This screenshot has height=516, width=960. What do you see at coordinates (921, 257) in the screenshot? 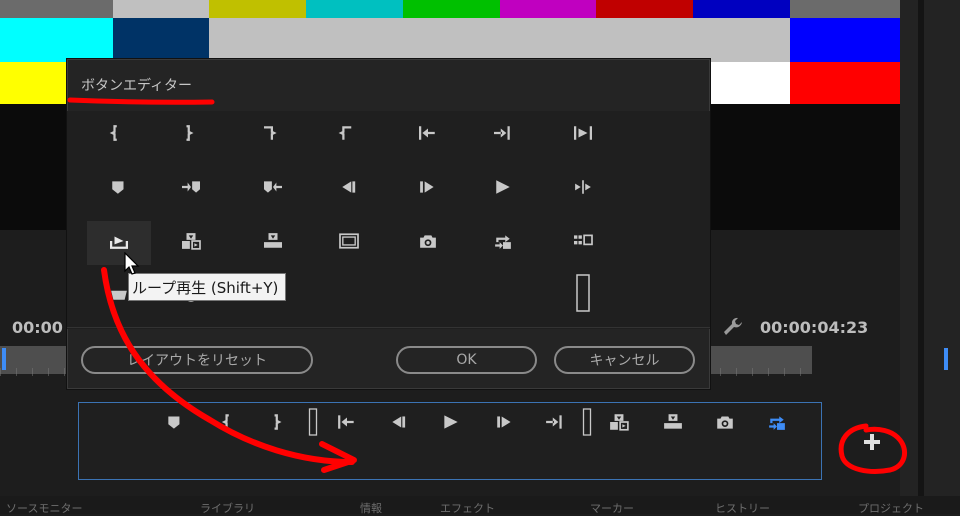
I see `panel-divider` at bounding box center [921, 257].